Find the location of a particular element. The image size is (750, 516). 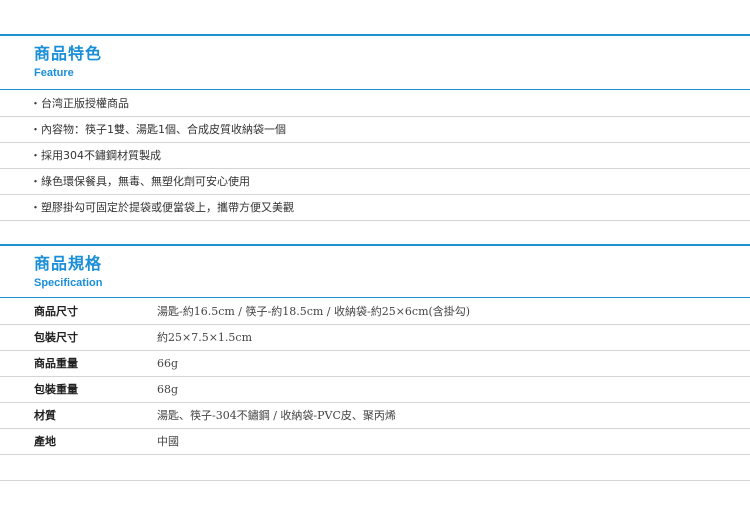

spec-label: 材質 is located at coordinates (45, 415).